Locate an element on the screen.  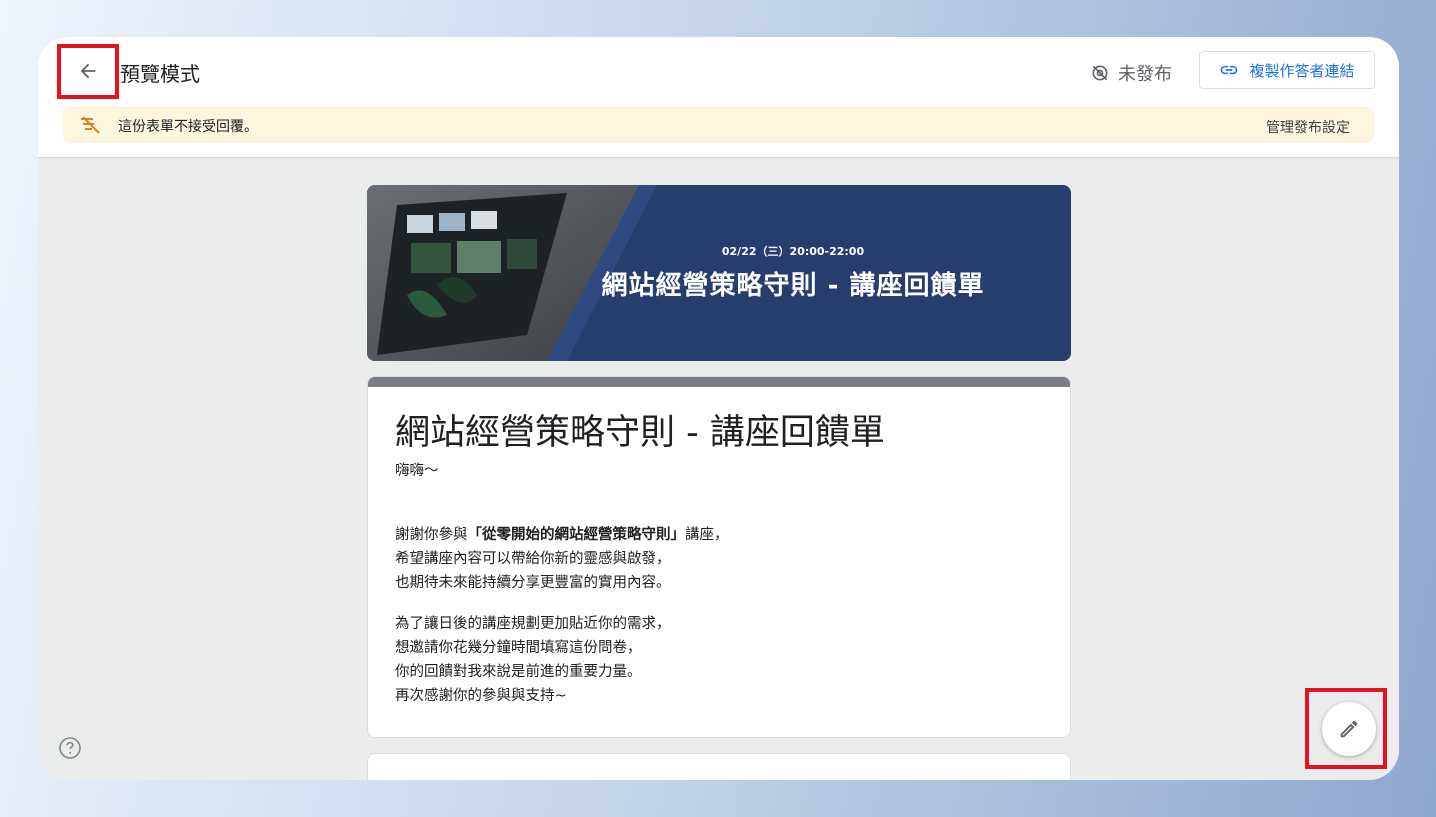
arrow-back-icon is located at coordinates (88, 71).